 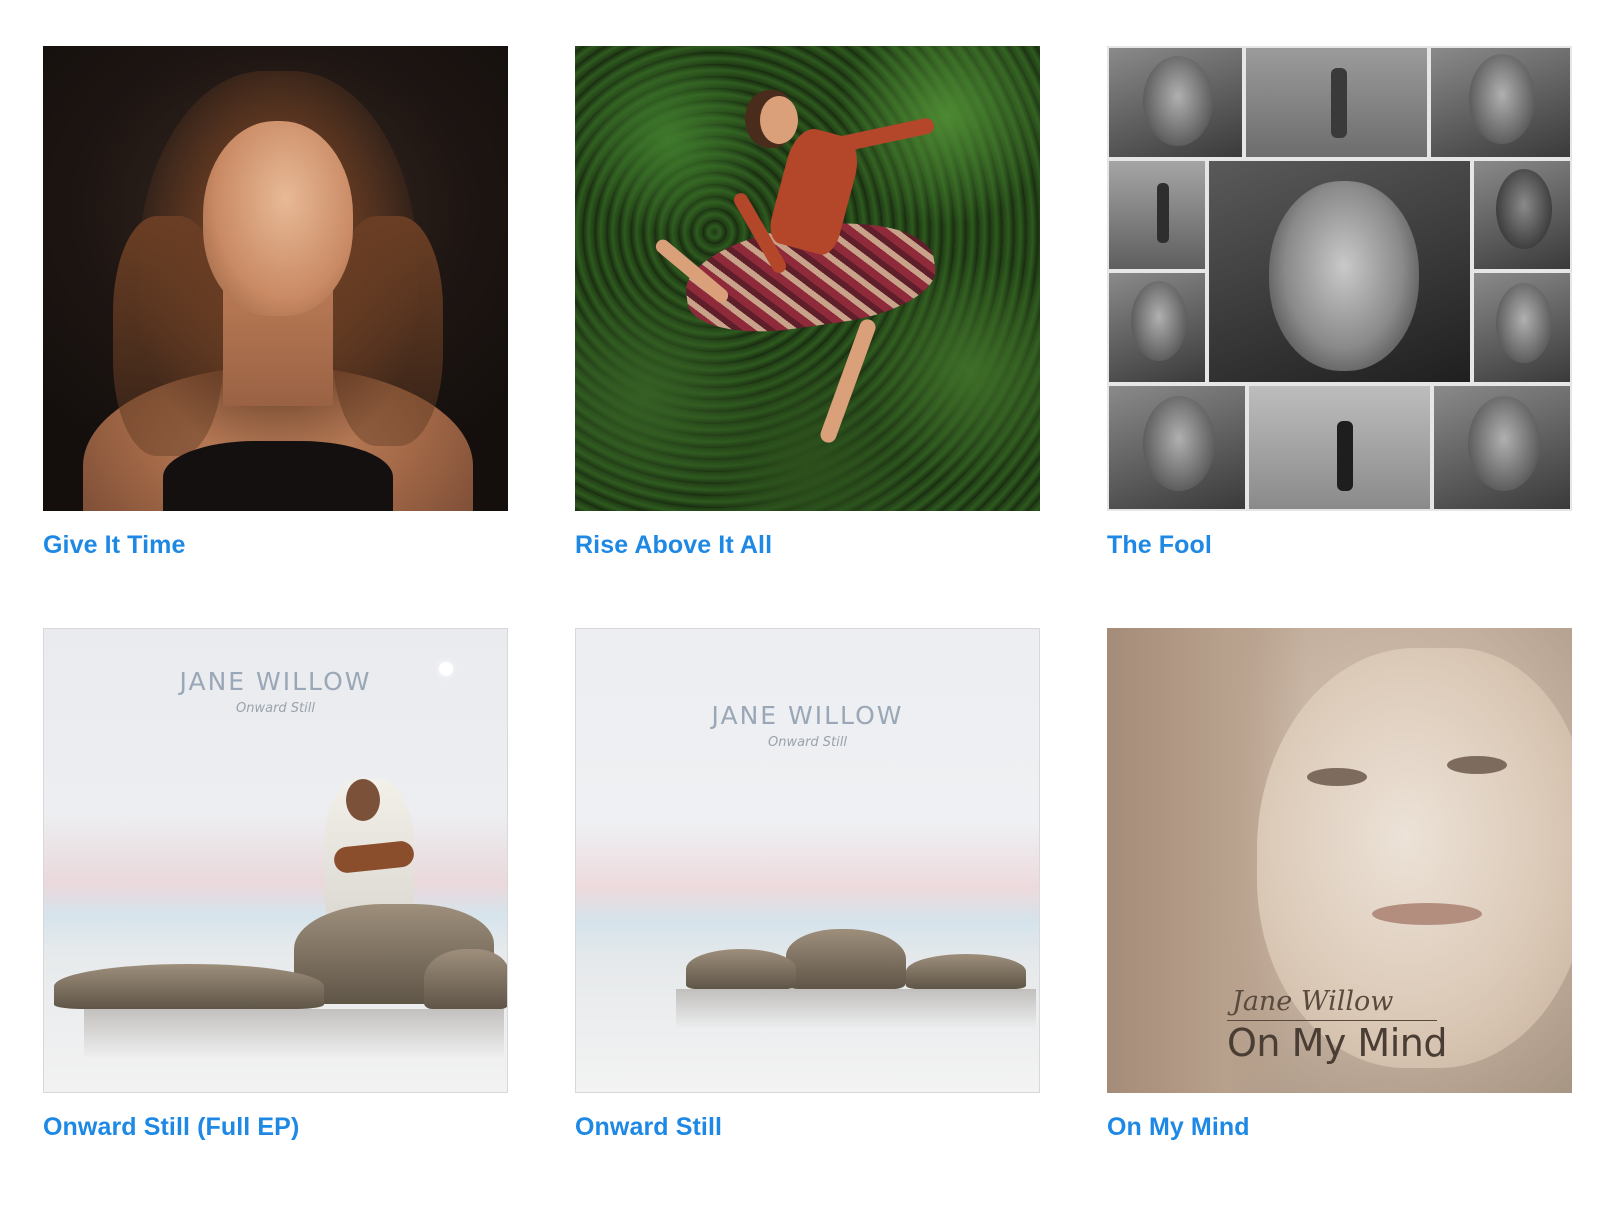 What do you see at coordinates (1344, 276) in the screenshot?
I see `collage-face-large` at bounding box center [1344, 276].